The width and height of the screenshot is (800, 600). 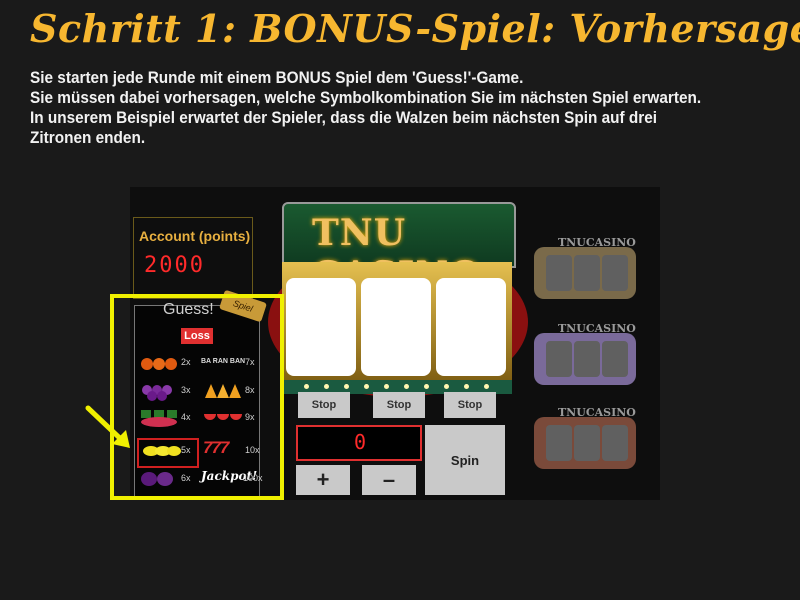 What do you see at coordinates (324, 405) in the screenshot?
I see `stop-button-reel-1: Stop` at bounding box center [324, 405].